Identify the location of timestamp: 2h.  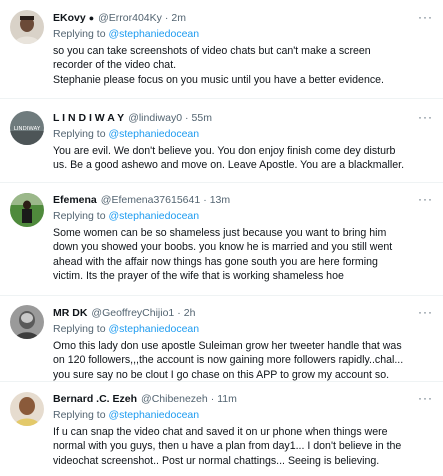
(190, 313).